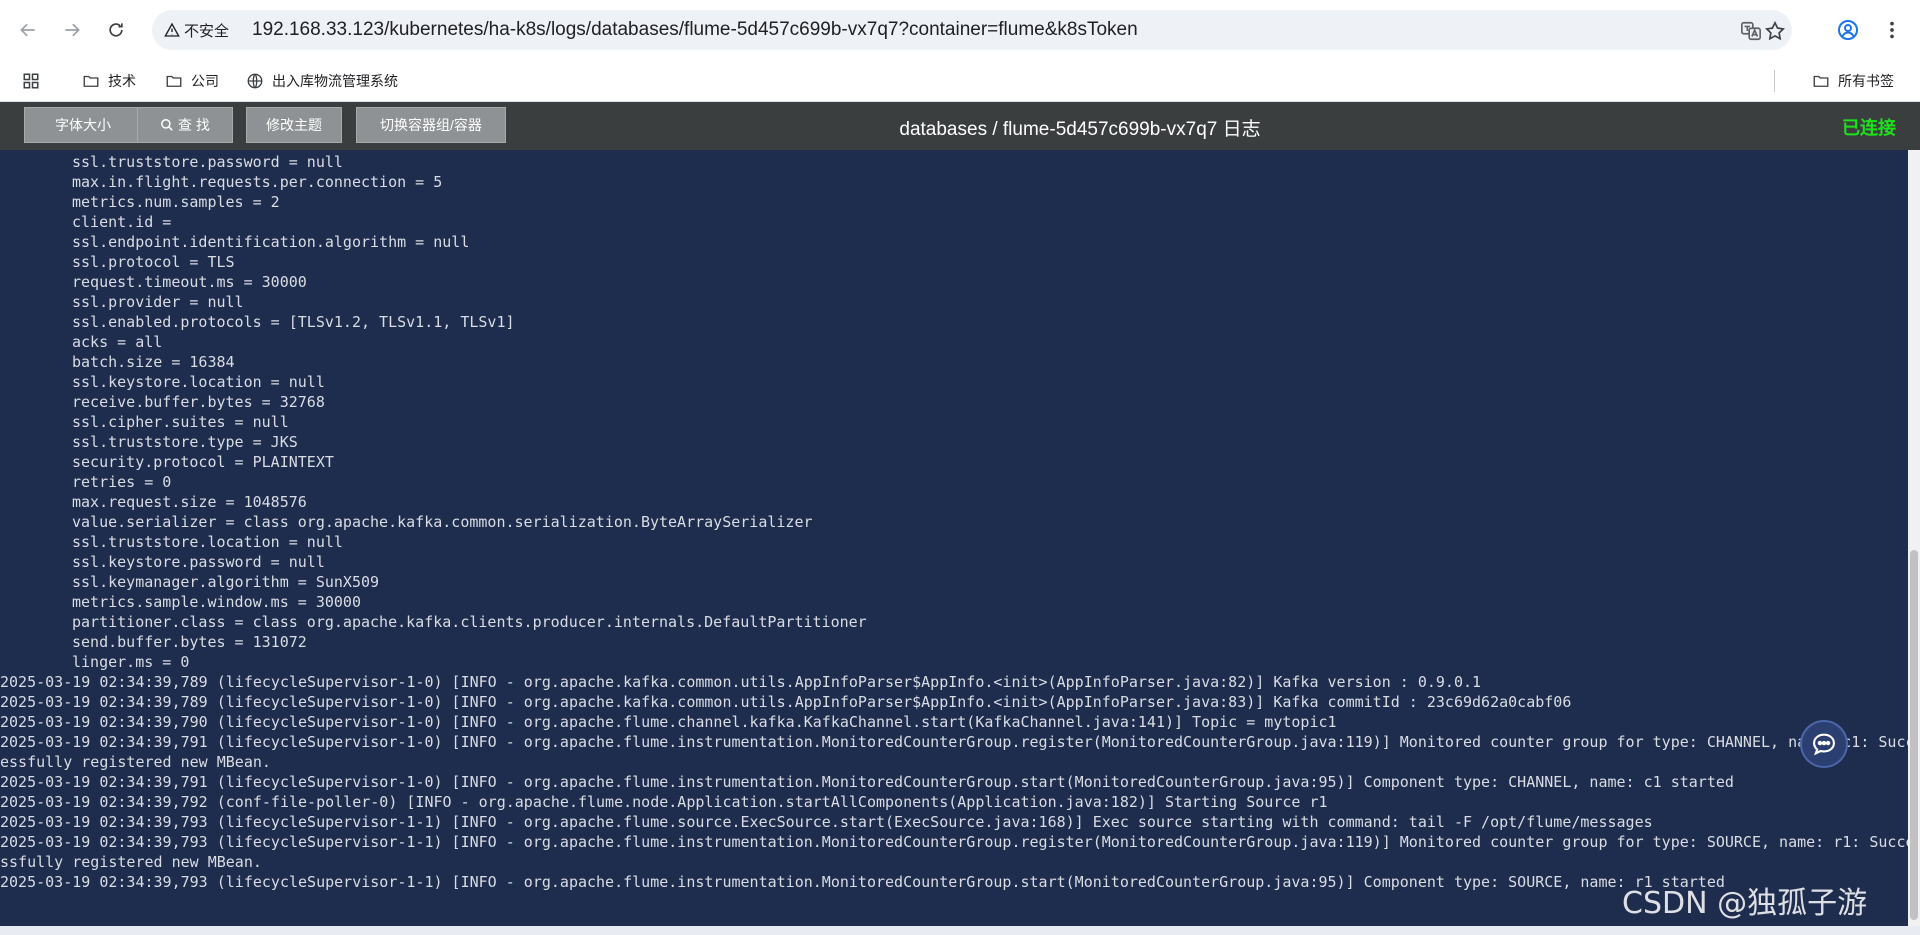 This screenshot has height=935, width=1920. I want to click on log-line: security.protocol = PLAINTEXT, so click(203, 462).